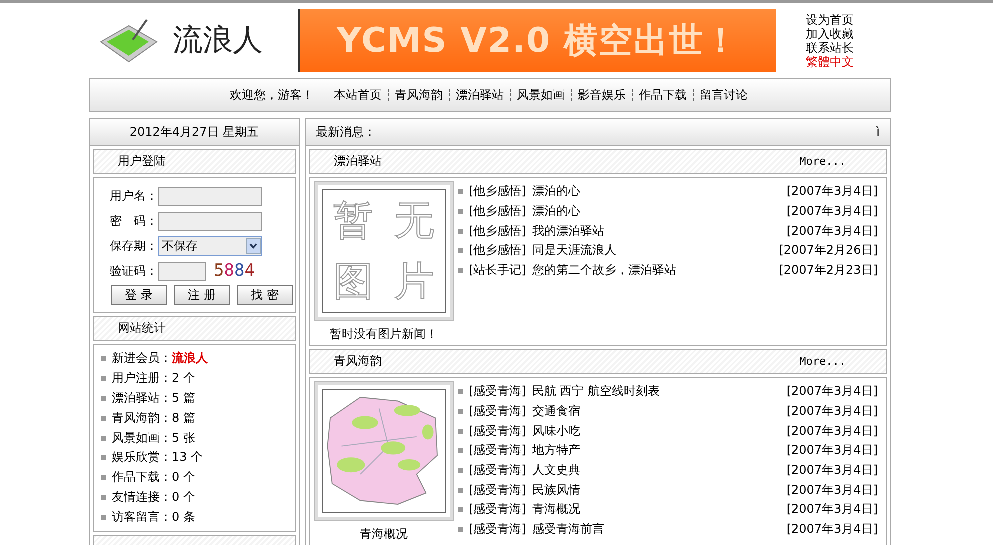 This screenshot has height=545, width=993. Describe the element at coordinates (142, 438) in the screenshot. I see `stat-label: 风景如画：` at that location.